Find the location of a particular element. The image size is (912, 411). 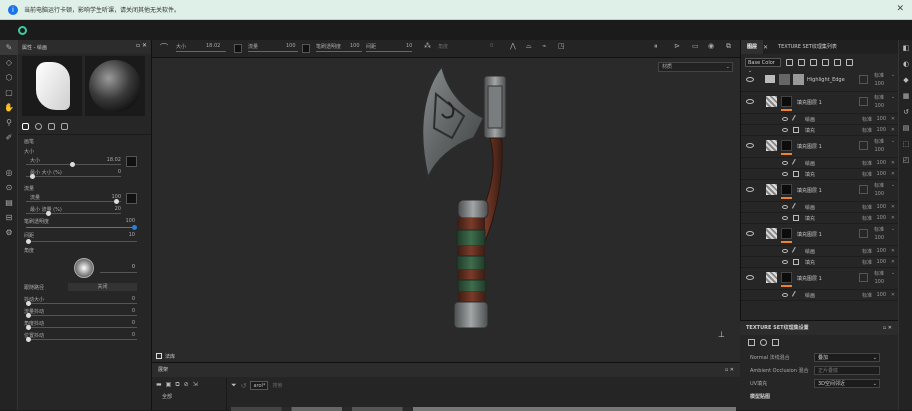

min-size-slider: 最小 大小 (%) 0 is located at coordinates (84, 173).